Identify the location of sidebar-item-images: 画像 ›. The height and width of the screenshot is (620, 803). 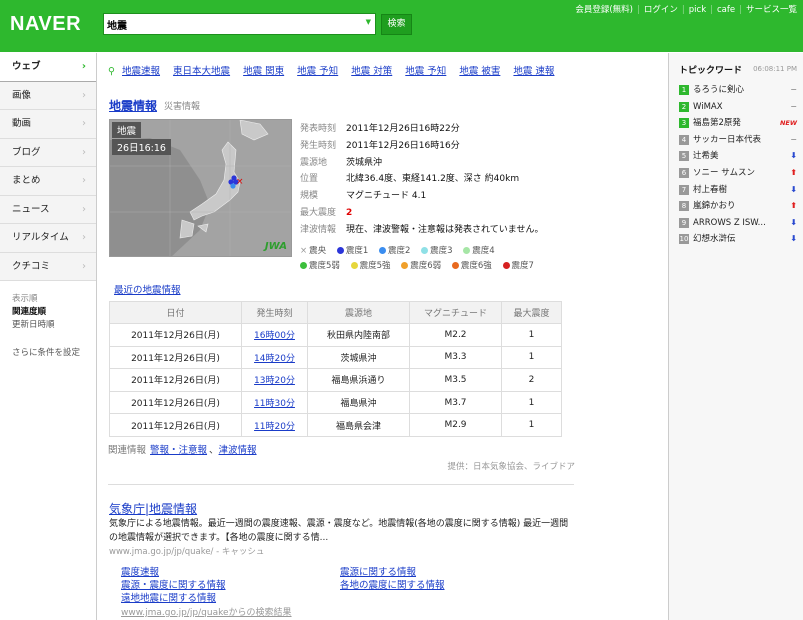
(48, 95).